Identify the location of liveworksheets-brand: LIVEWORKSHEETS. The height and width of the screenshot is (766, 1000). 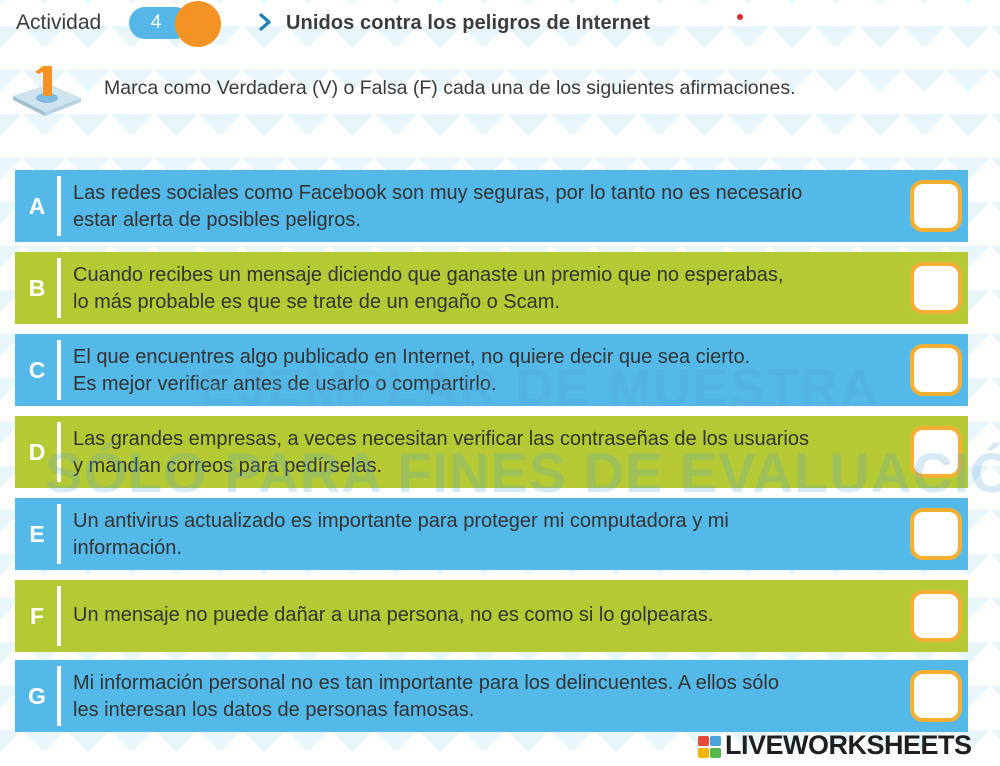
(848, 746).